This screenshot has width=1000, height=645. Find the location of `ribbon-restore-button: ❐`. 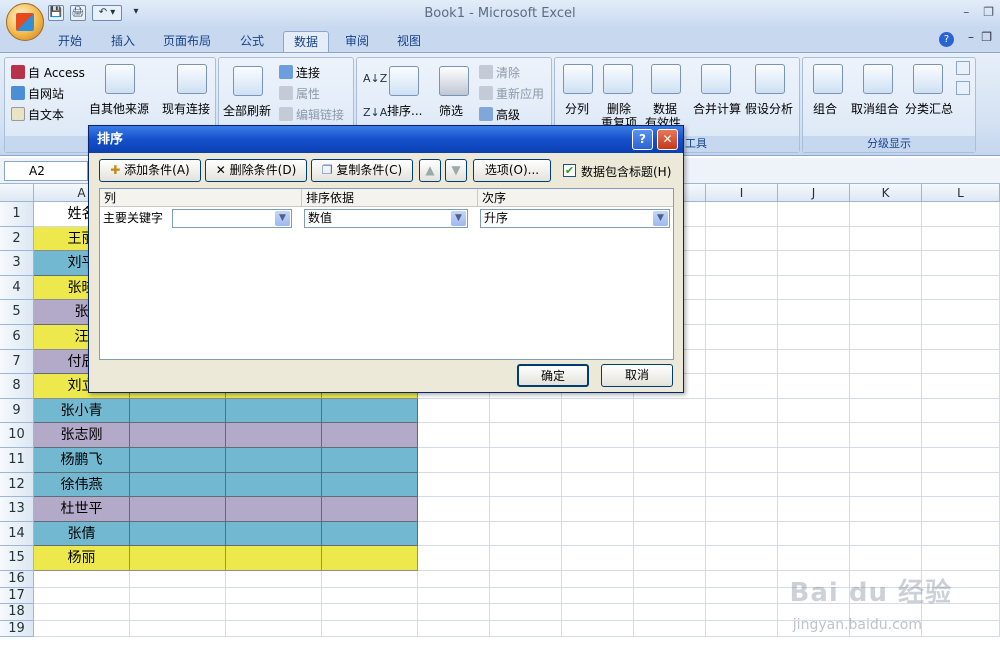

ribbon-restore-button: ❐ is located at coordinates (986, 37).